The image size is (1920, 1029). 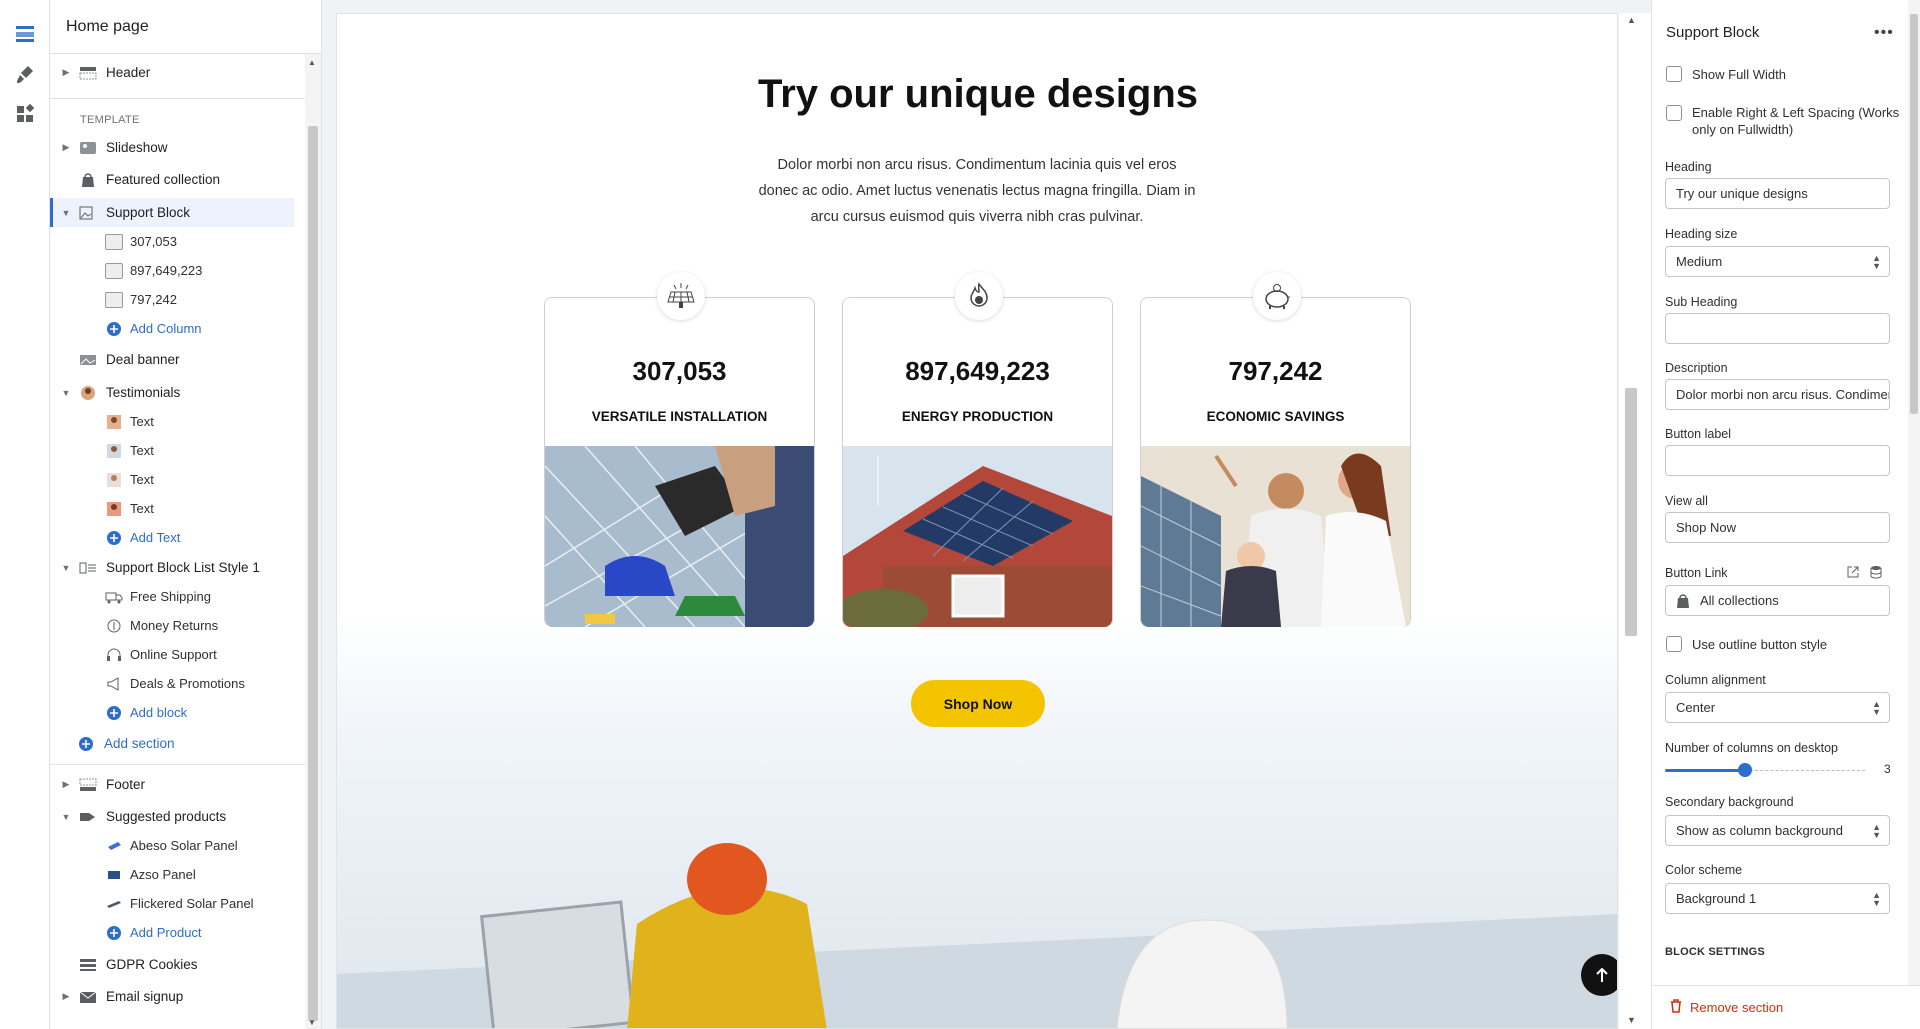 What do you see at coordinates (114, 875) in the screenshot?
I see `product-image-icon` at bounding box center [114, 875].